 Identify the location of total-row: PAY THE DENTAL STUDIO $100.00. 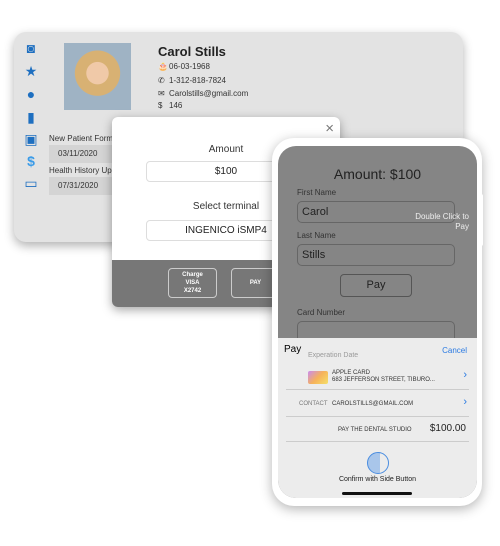
(377, 429).